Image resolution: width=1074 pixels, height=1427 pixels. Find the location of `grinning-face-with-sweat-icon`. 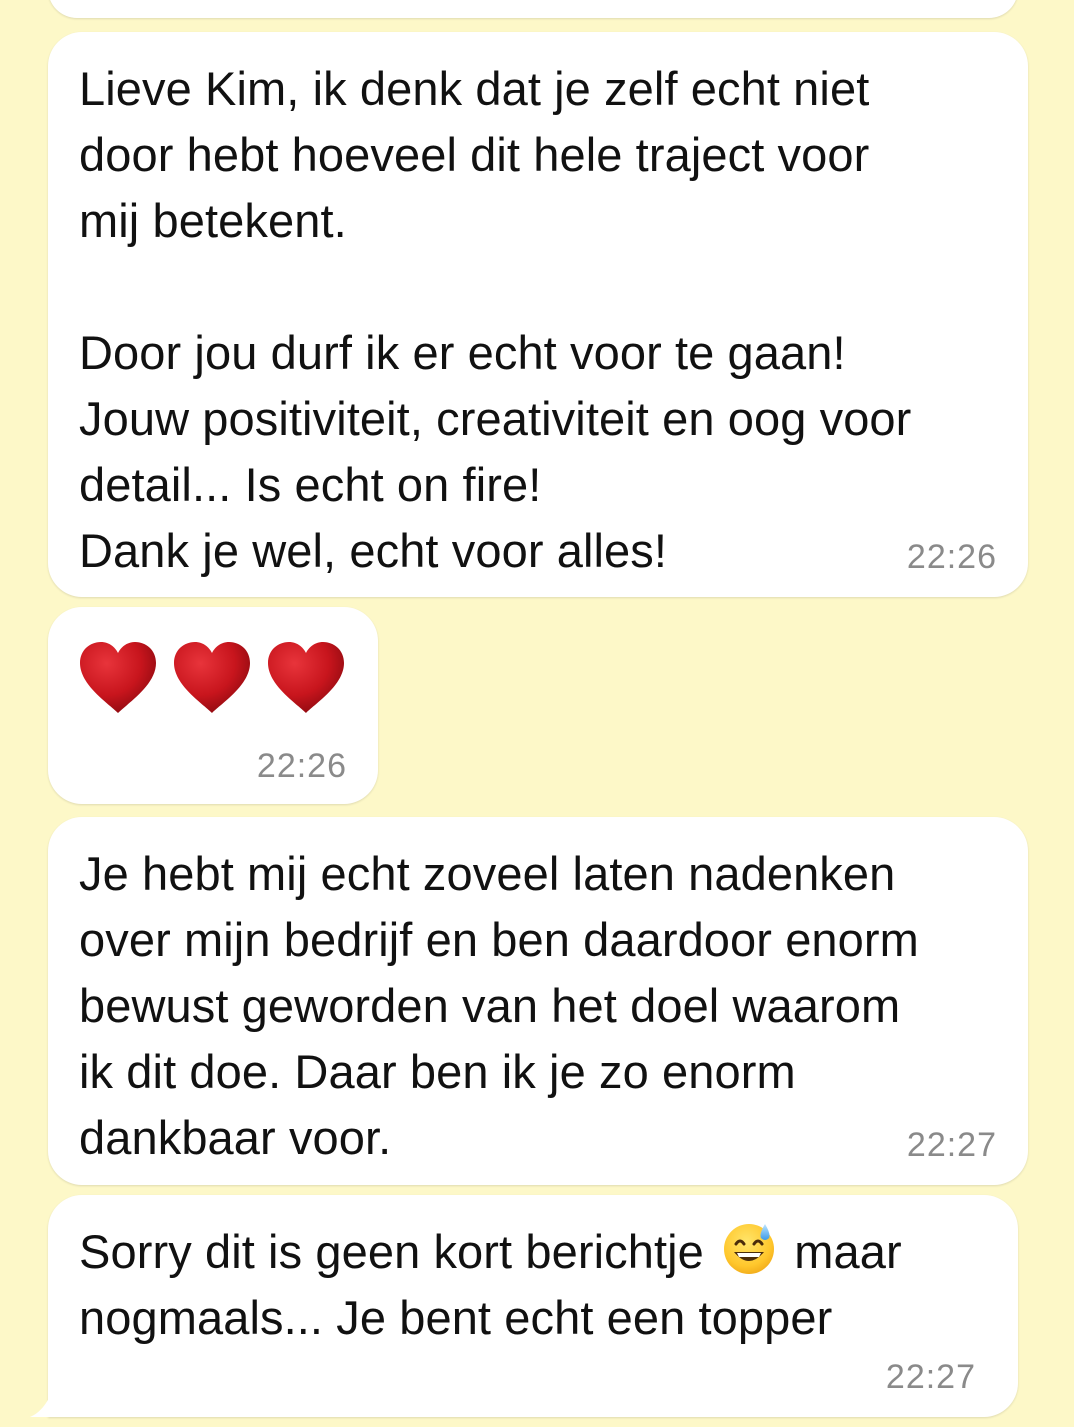

grinning-face-with-sweat-icon is located at coordinates (749, 1249).